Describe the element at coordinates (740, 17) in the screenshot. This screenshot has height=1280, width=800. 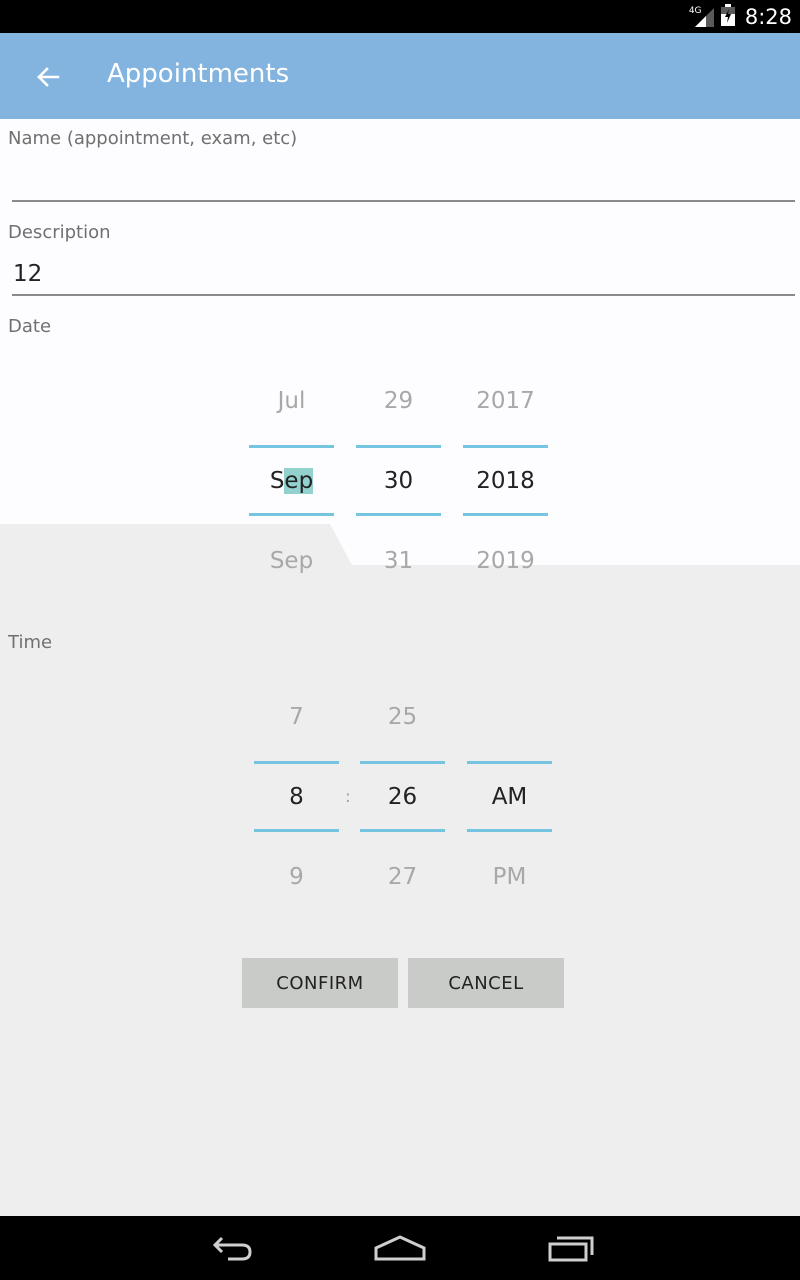
I see `status-icons: 4G 8:28` at that location.